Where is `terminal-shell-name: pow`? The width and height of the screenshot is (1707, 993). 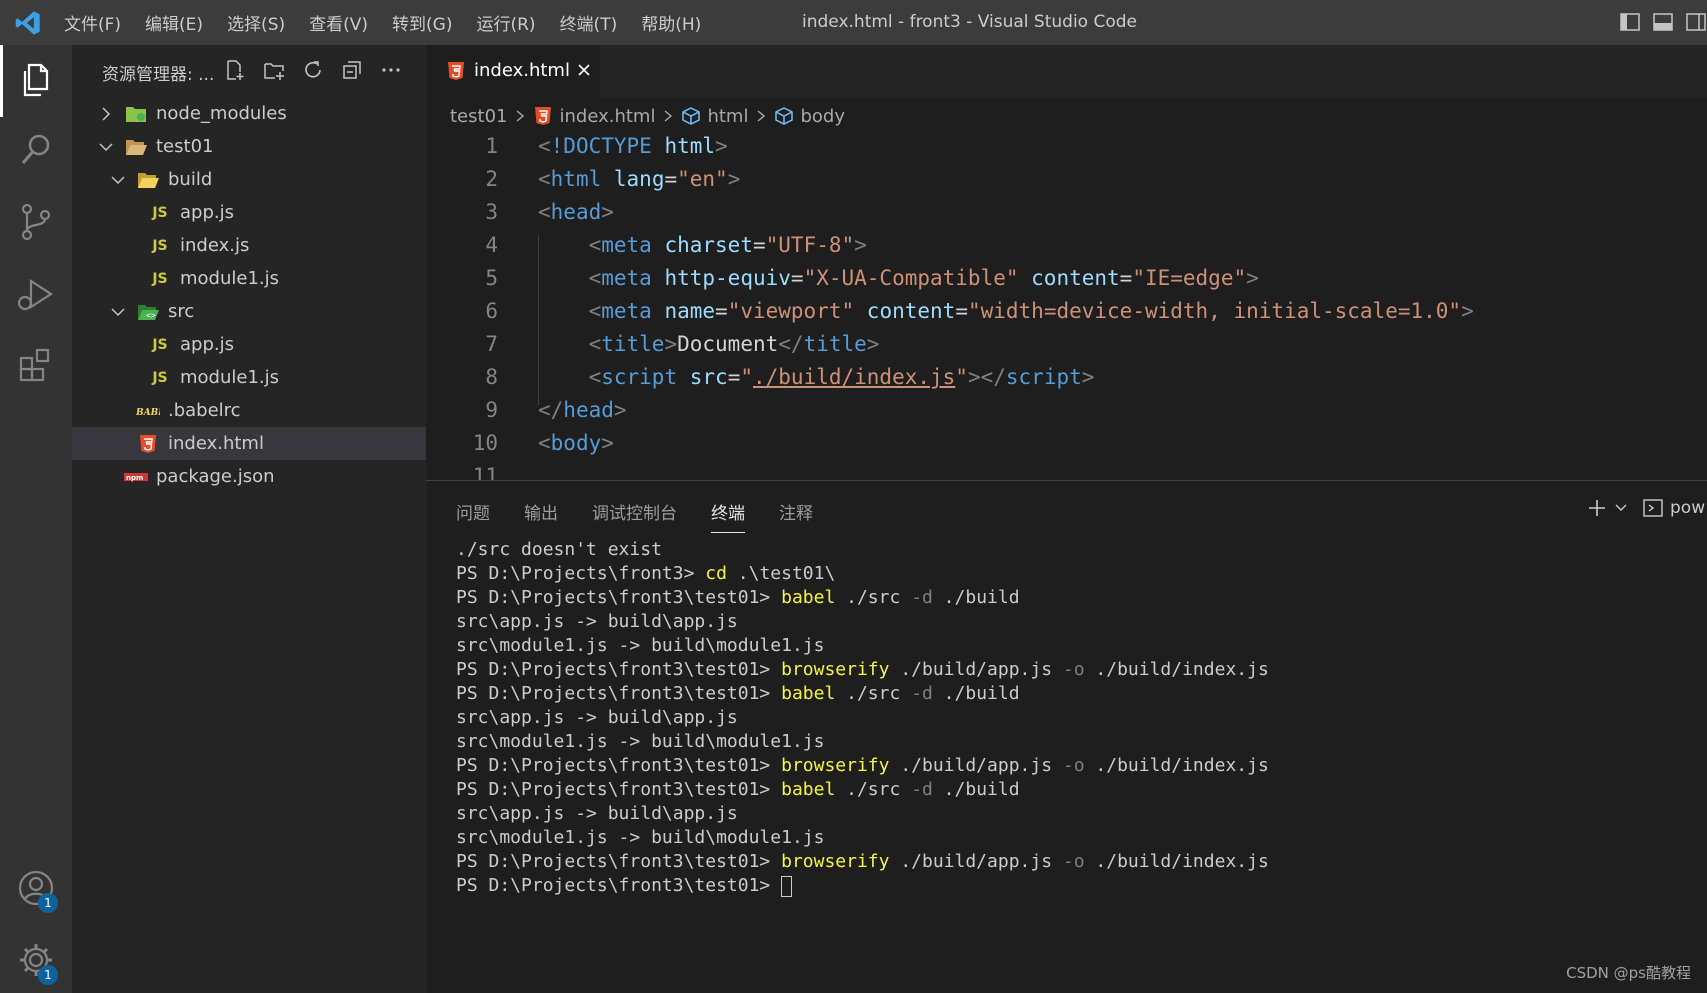 terminal-shell-name: pow is located at coordinates (1687, 508).